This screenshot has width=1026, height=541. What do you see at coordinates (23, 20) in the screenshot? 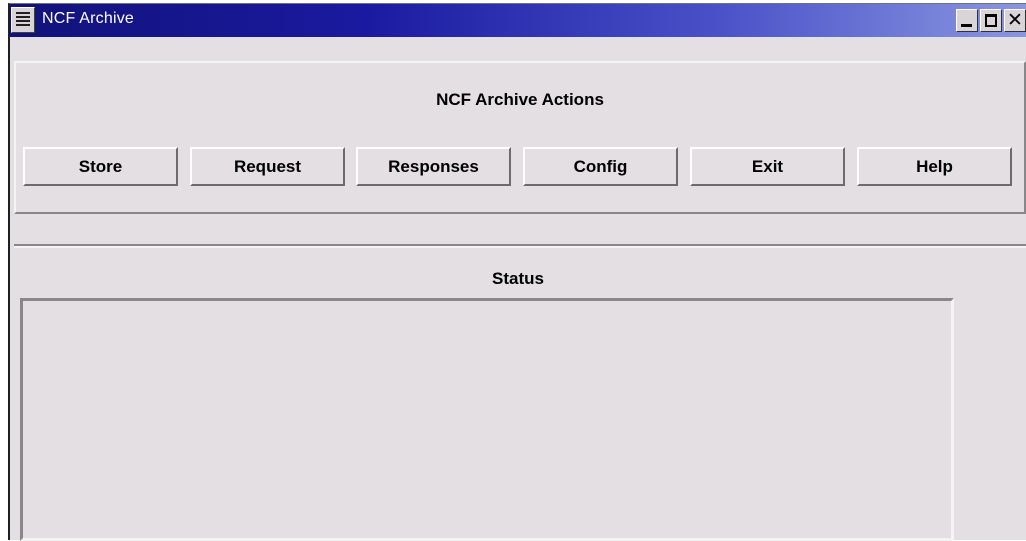
I see `window-menu-icon` at bounding box center [23, 20].